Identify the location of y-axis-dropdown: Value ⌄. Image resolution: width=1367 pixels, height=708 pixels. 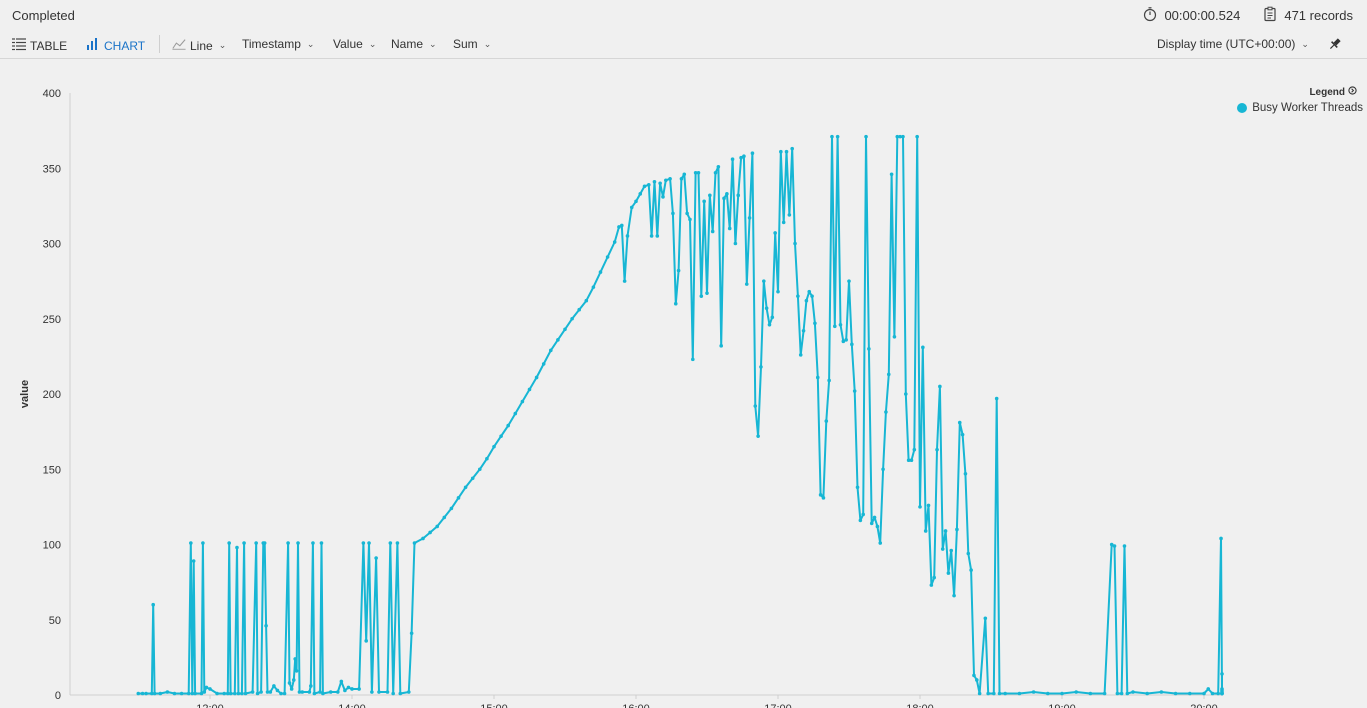
(354, 44).